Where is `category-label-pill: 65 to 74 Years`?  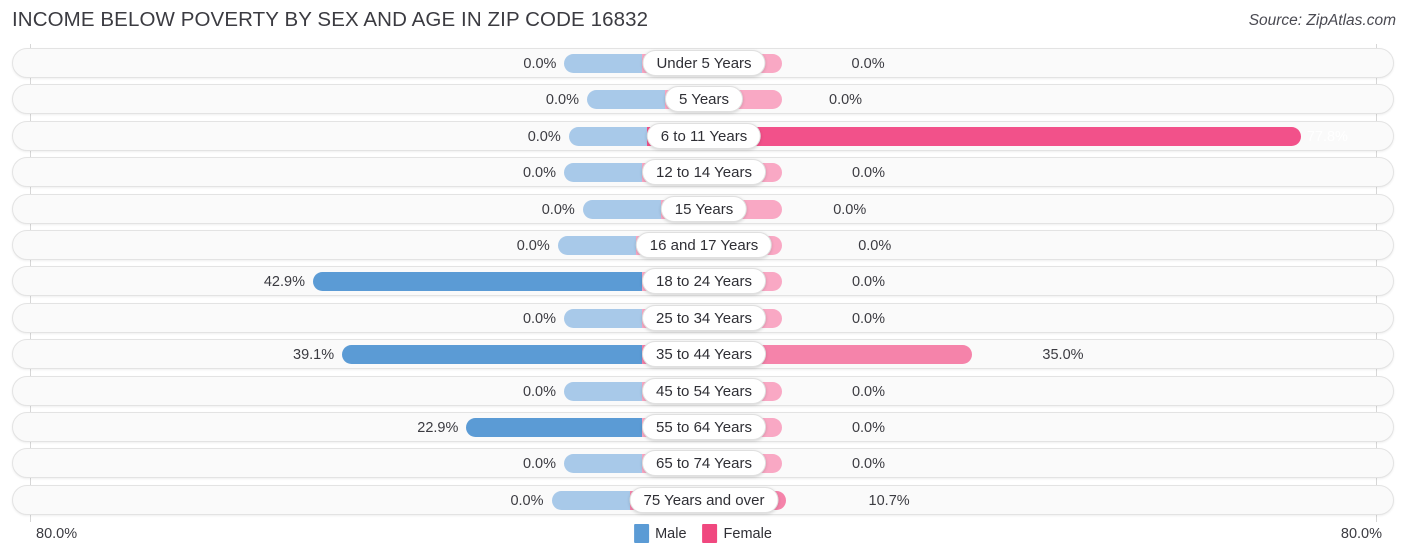
category-label-pill: 65 to 74 Years is located at coordinates (704, 463).